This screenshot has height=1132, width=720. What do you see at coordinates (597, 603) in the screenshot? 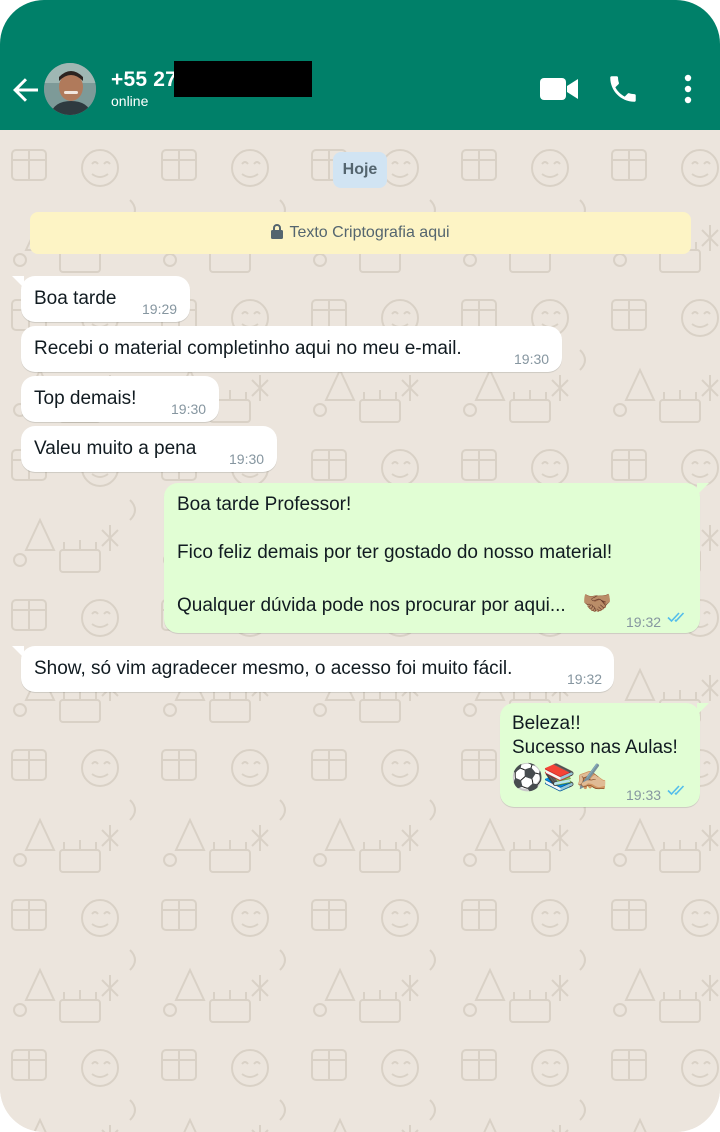
I see `handshake-emoji: 🤝🏽` at bounding box center [597, 603].